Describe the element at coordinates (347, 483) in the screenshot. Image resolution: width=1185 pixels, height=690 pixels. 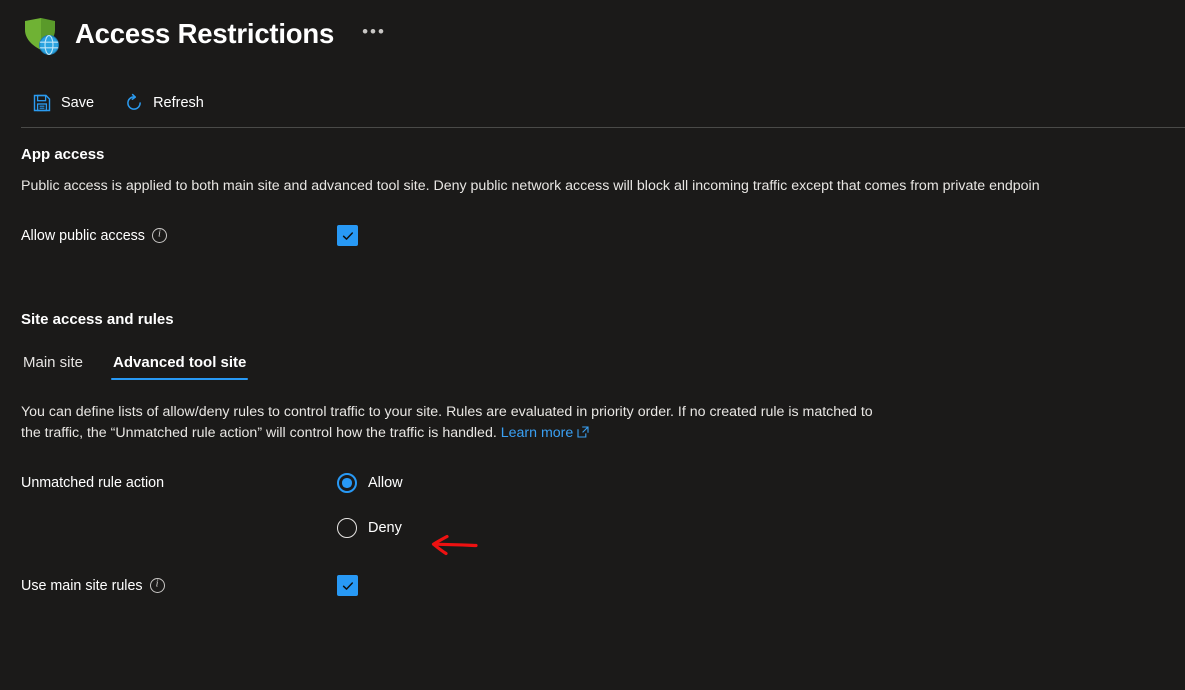
I see `radio-allow-input` at that location.